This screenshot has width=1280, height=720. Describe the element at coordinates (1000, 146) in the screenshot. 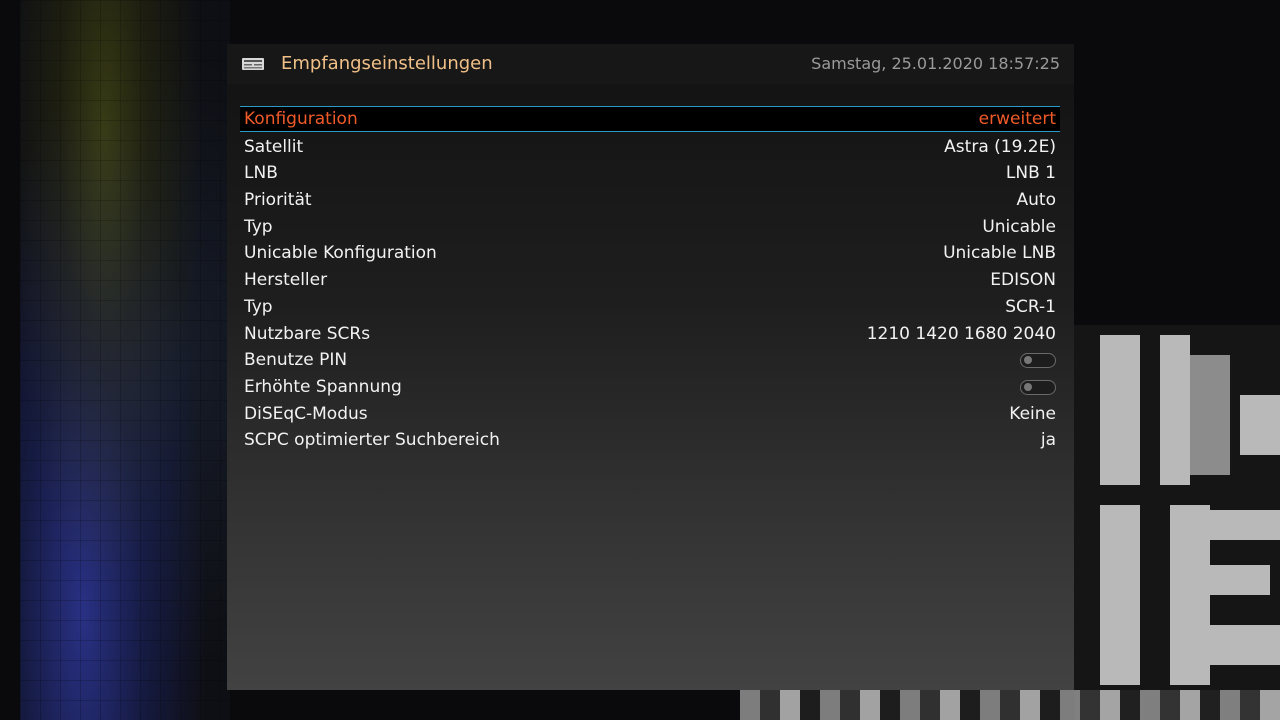

I see `setting-value: Astra (19.2E)` at that location.